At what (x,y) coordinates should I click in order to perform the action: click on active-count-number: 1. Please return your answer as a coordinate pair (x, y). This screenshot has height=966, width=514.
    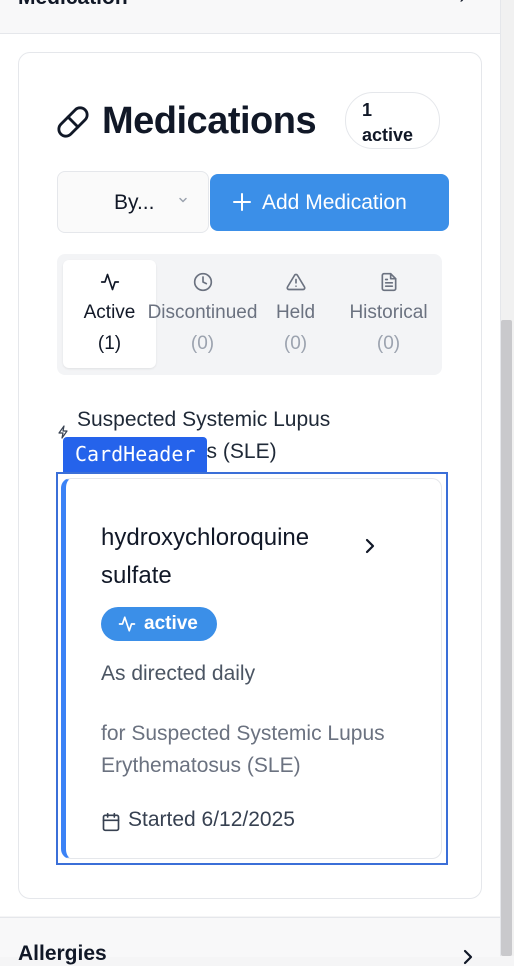
    Looking at the image, I should click on (367, 110).